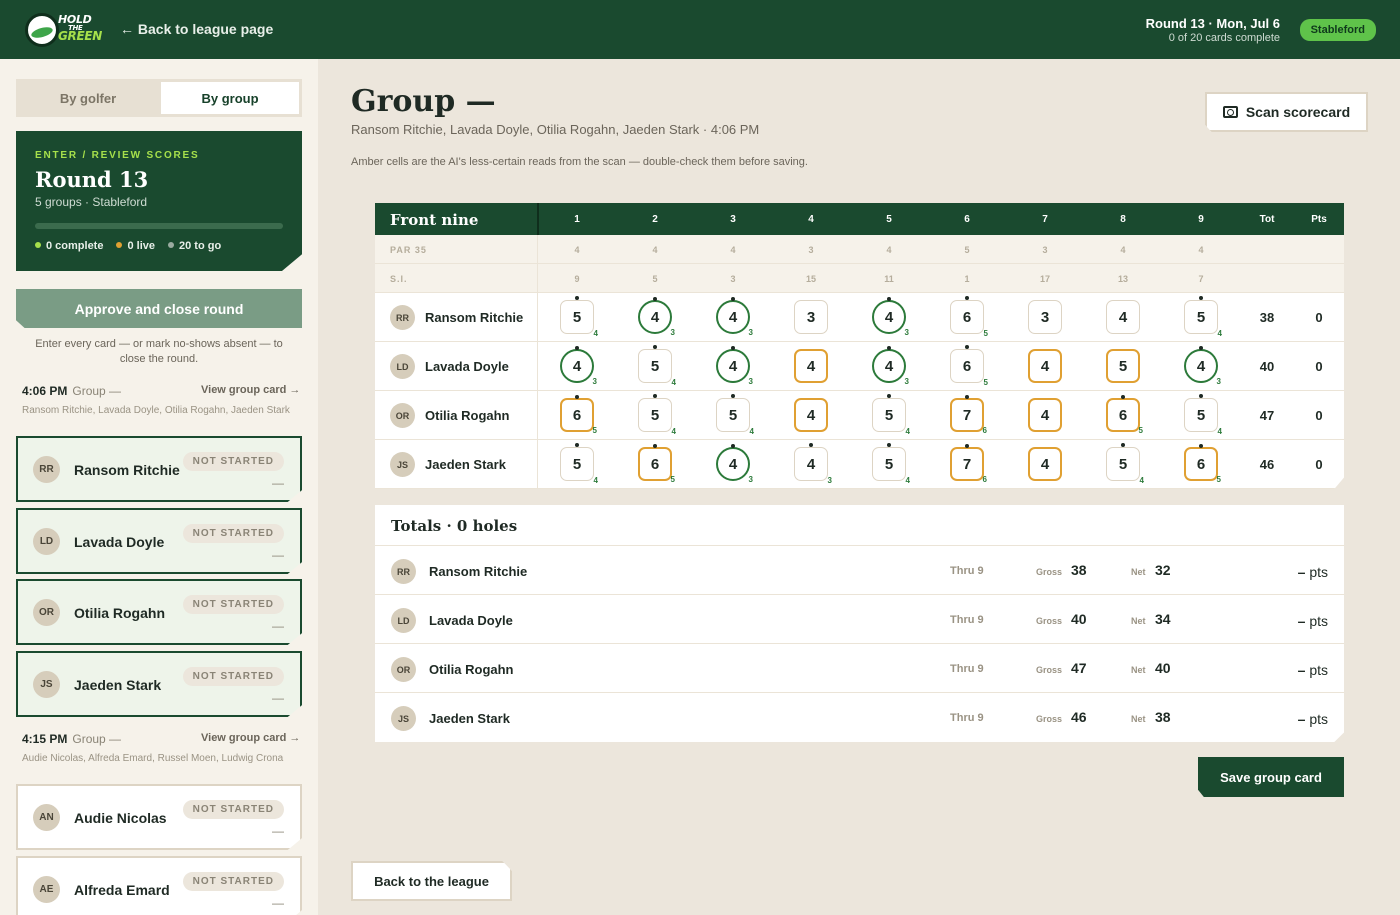  I want to click on totals-row: OR Otilia Rogahn Thru 9 Gross 47 Net 40 – pts, so click(859, 667).